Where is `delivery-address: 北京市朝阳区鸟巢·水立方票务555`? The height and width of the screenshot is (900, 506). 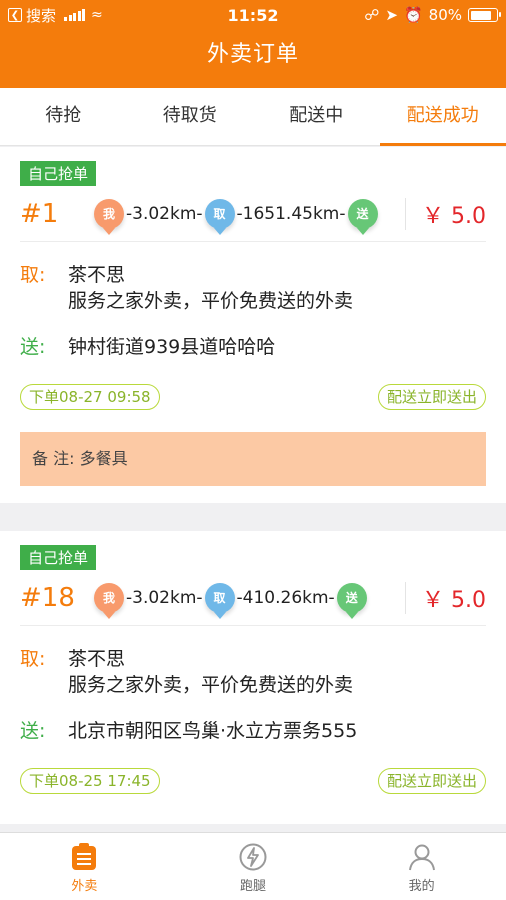
delivery-address: 北京市朝阳区鸟巢·水立方票务555 is located at coordinates (213, 731).